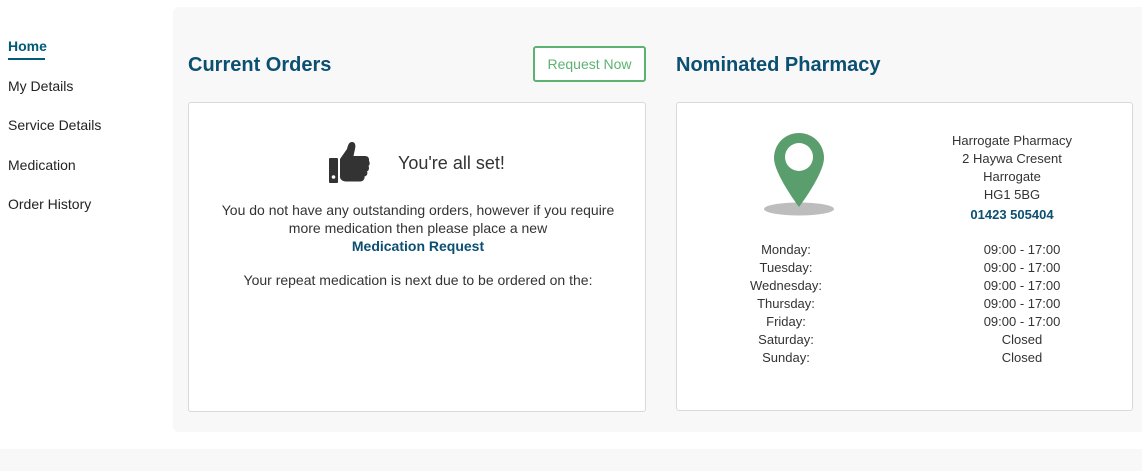 The image size is (1142, 471). I want to click on sidebar-item-service-details: Service Details, so click(54, 125).